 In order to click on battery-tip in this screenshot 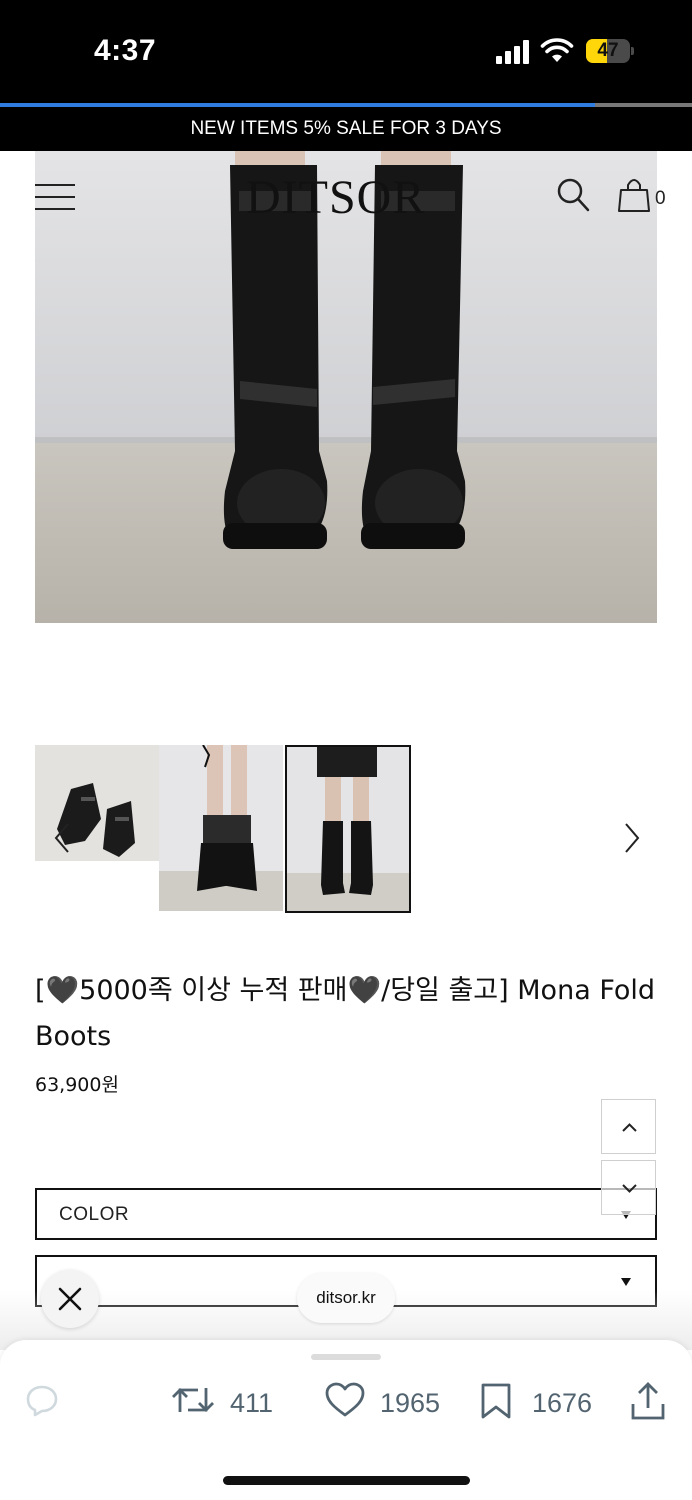, I will do `click(632, 51)`.